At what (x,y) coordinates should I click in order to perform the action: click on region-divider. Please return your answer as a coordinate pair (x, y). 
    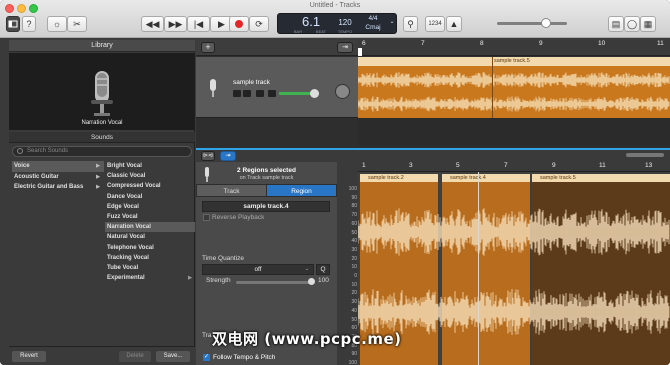
    Looking at the image, I should click on (492, 87).